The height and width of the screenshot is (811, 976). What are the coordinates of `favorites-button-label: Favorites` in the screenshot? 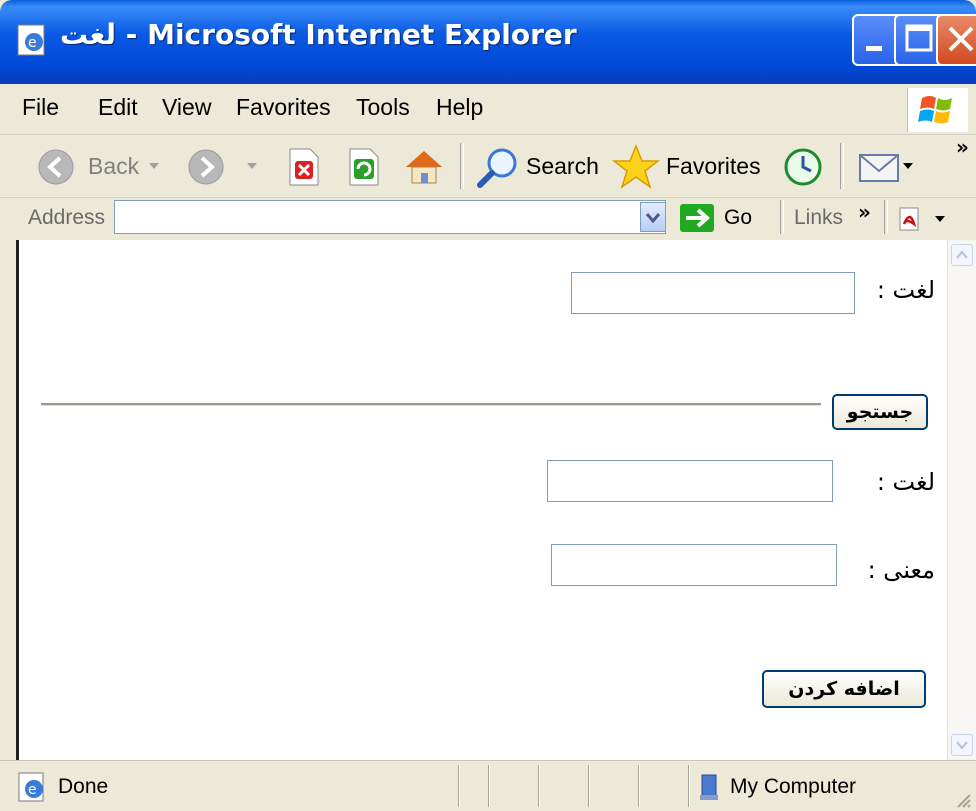 It's located at (713, 166).